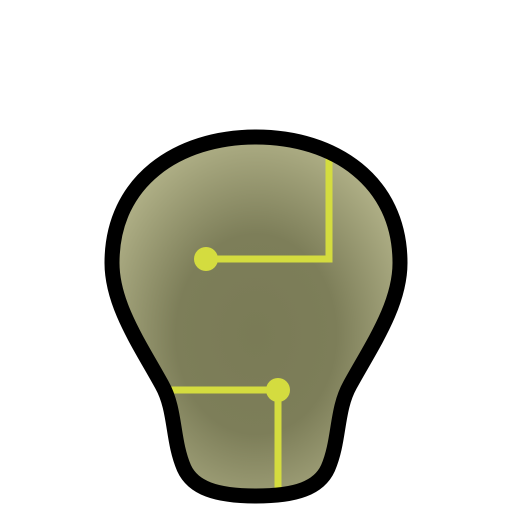 The image size is (512, 512). Describe the element at coordinates (206, 259) in the screenshot. I see `circuit-node-upper` at that location.